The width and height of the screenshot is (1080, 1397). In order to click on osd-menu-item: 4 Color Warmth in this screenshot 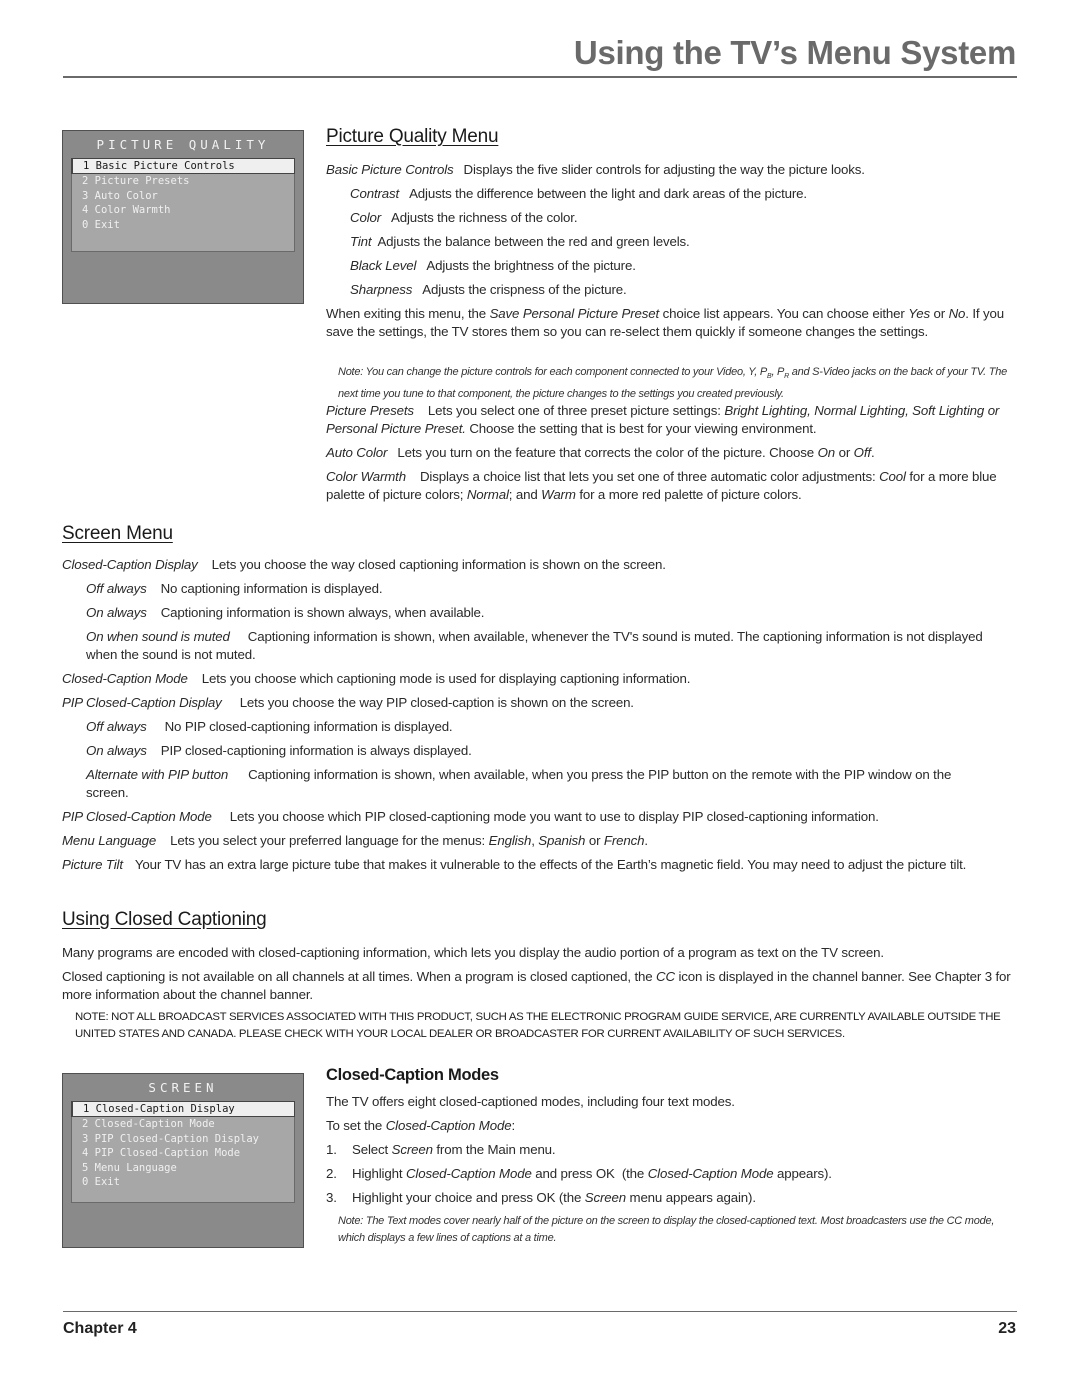, I will do `click(183, 210)`.